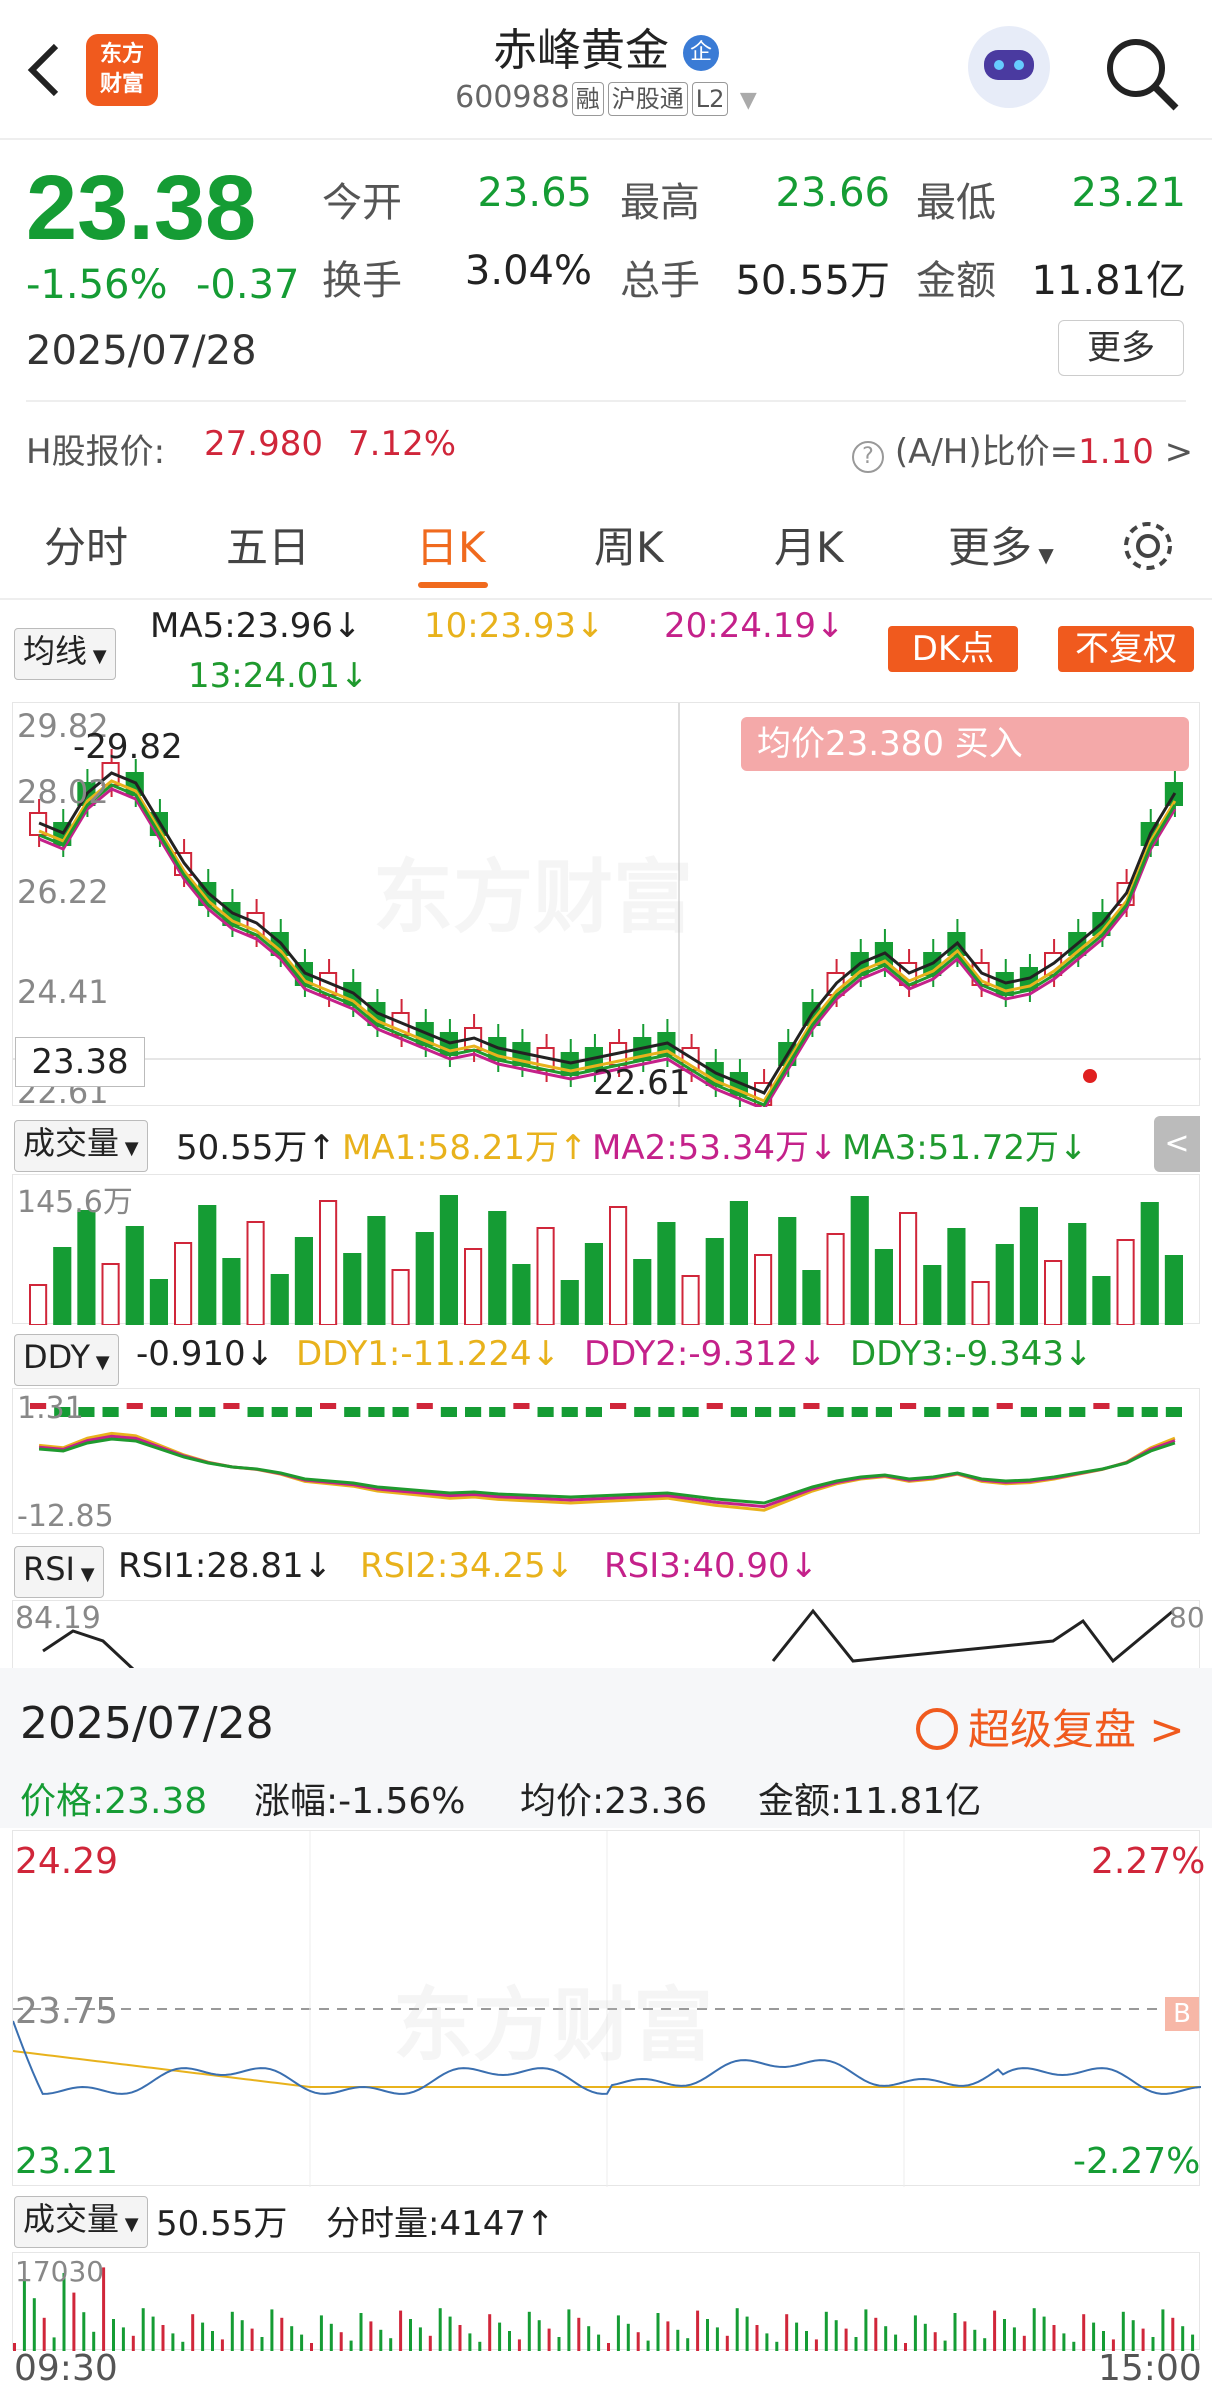 This screenshot has height=2396, width=1212. What do you see at coordinates (1121, 348) in the screenshot?
I see `more-stats-button: 更多` at bounding box center [1121, 348].